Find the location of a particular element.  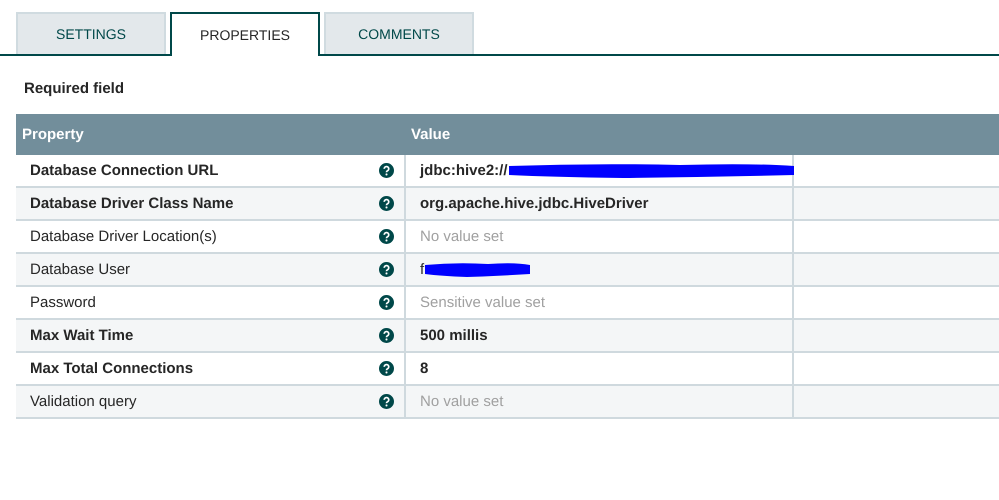

property-name: Database Driver Location(s) is located at coordinates (123, 236).